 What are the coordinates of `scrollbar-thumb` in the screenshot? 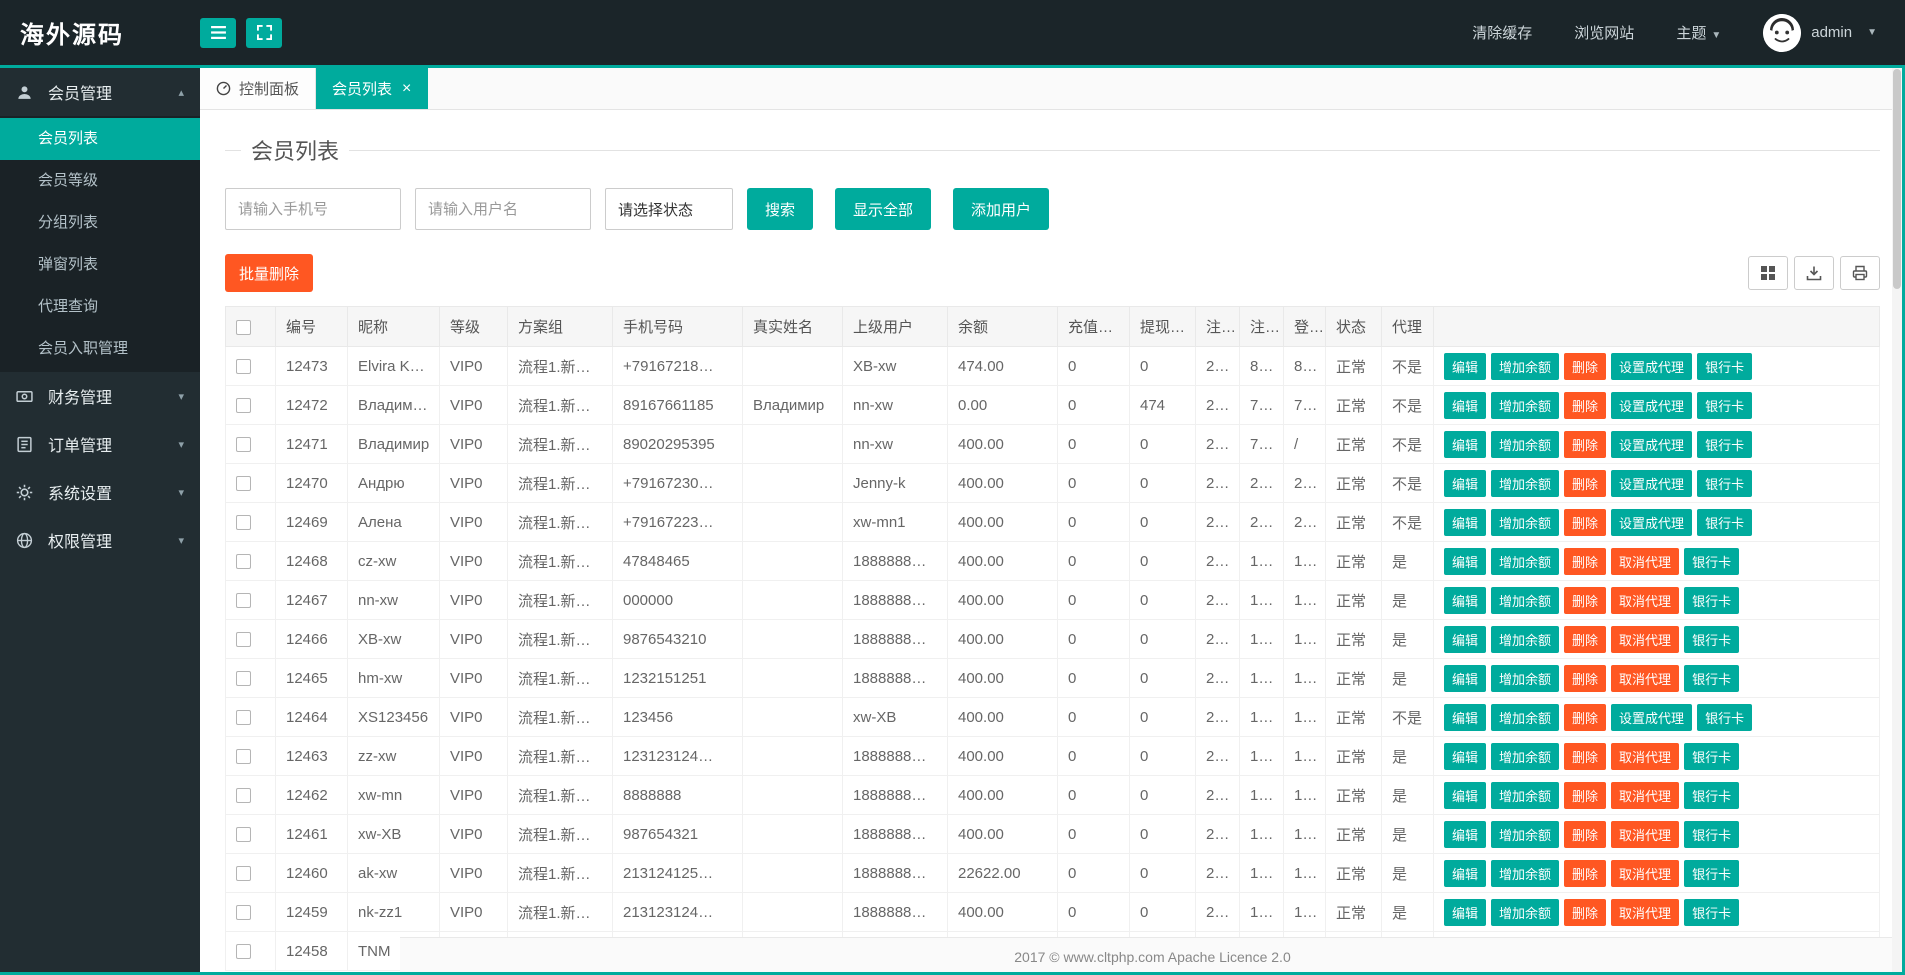 It's located at (1897, 179).